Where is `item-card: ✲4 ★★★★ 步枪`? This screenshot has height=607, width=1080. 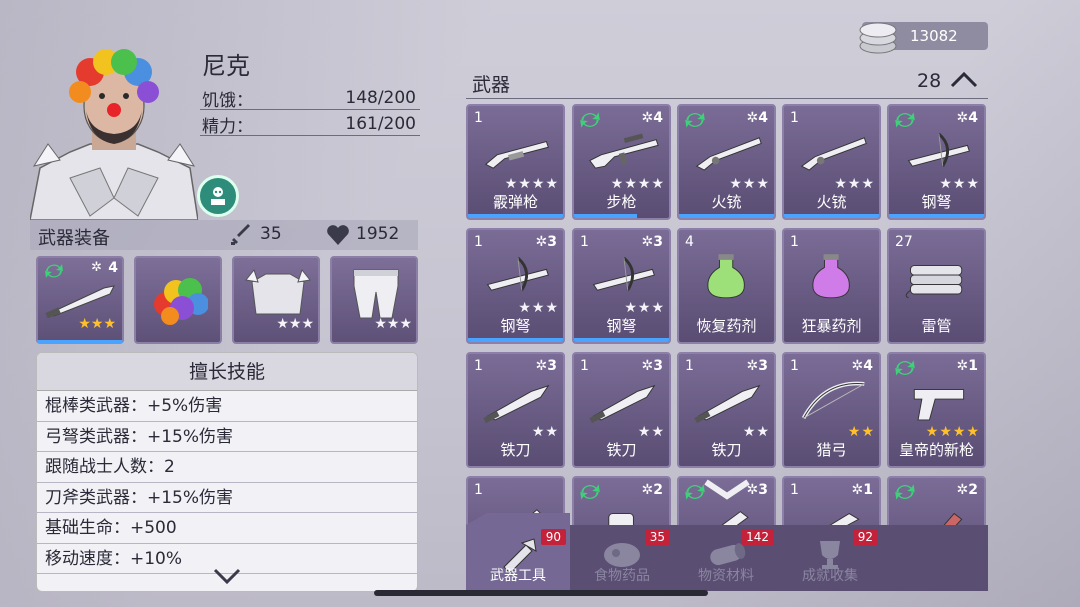 item-card: ✲4 ★★★★ 步枪 is located at coordinates (621, 162).